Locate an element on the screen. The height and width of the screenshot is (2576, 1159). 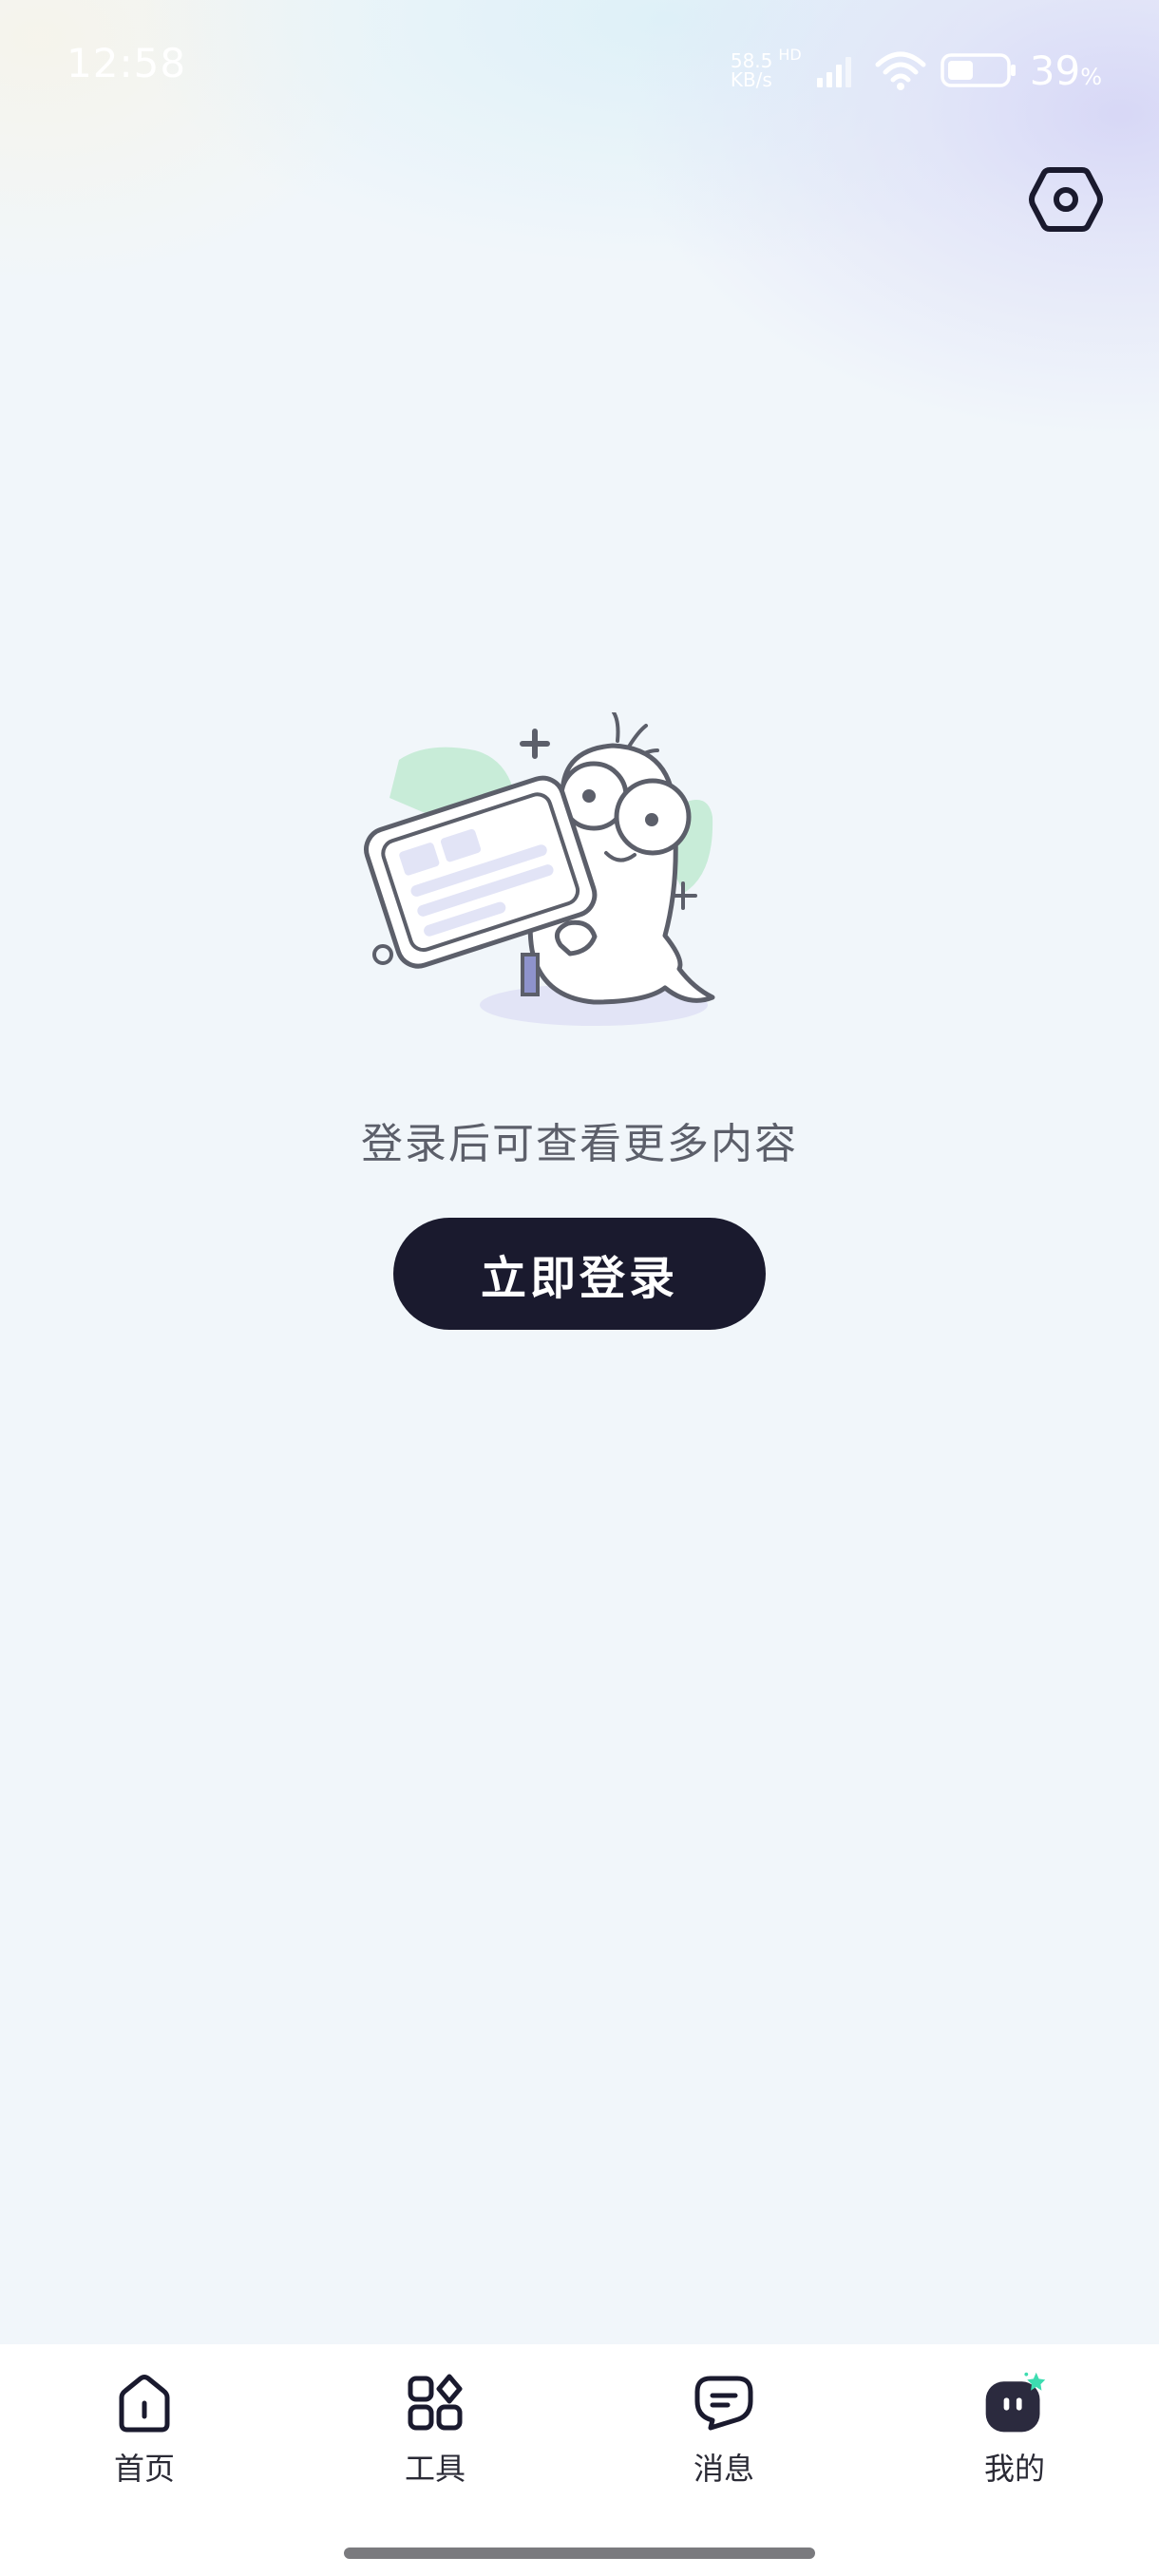
battery-icon is located at coordinates (978, 70).